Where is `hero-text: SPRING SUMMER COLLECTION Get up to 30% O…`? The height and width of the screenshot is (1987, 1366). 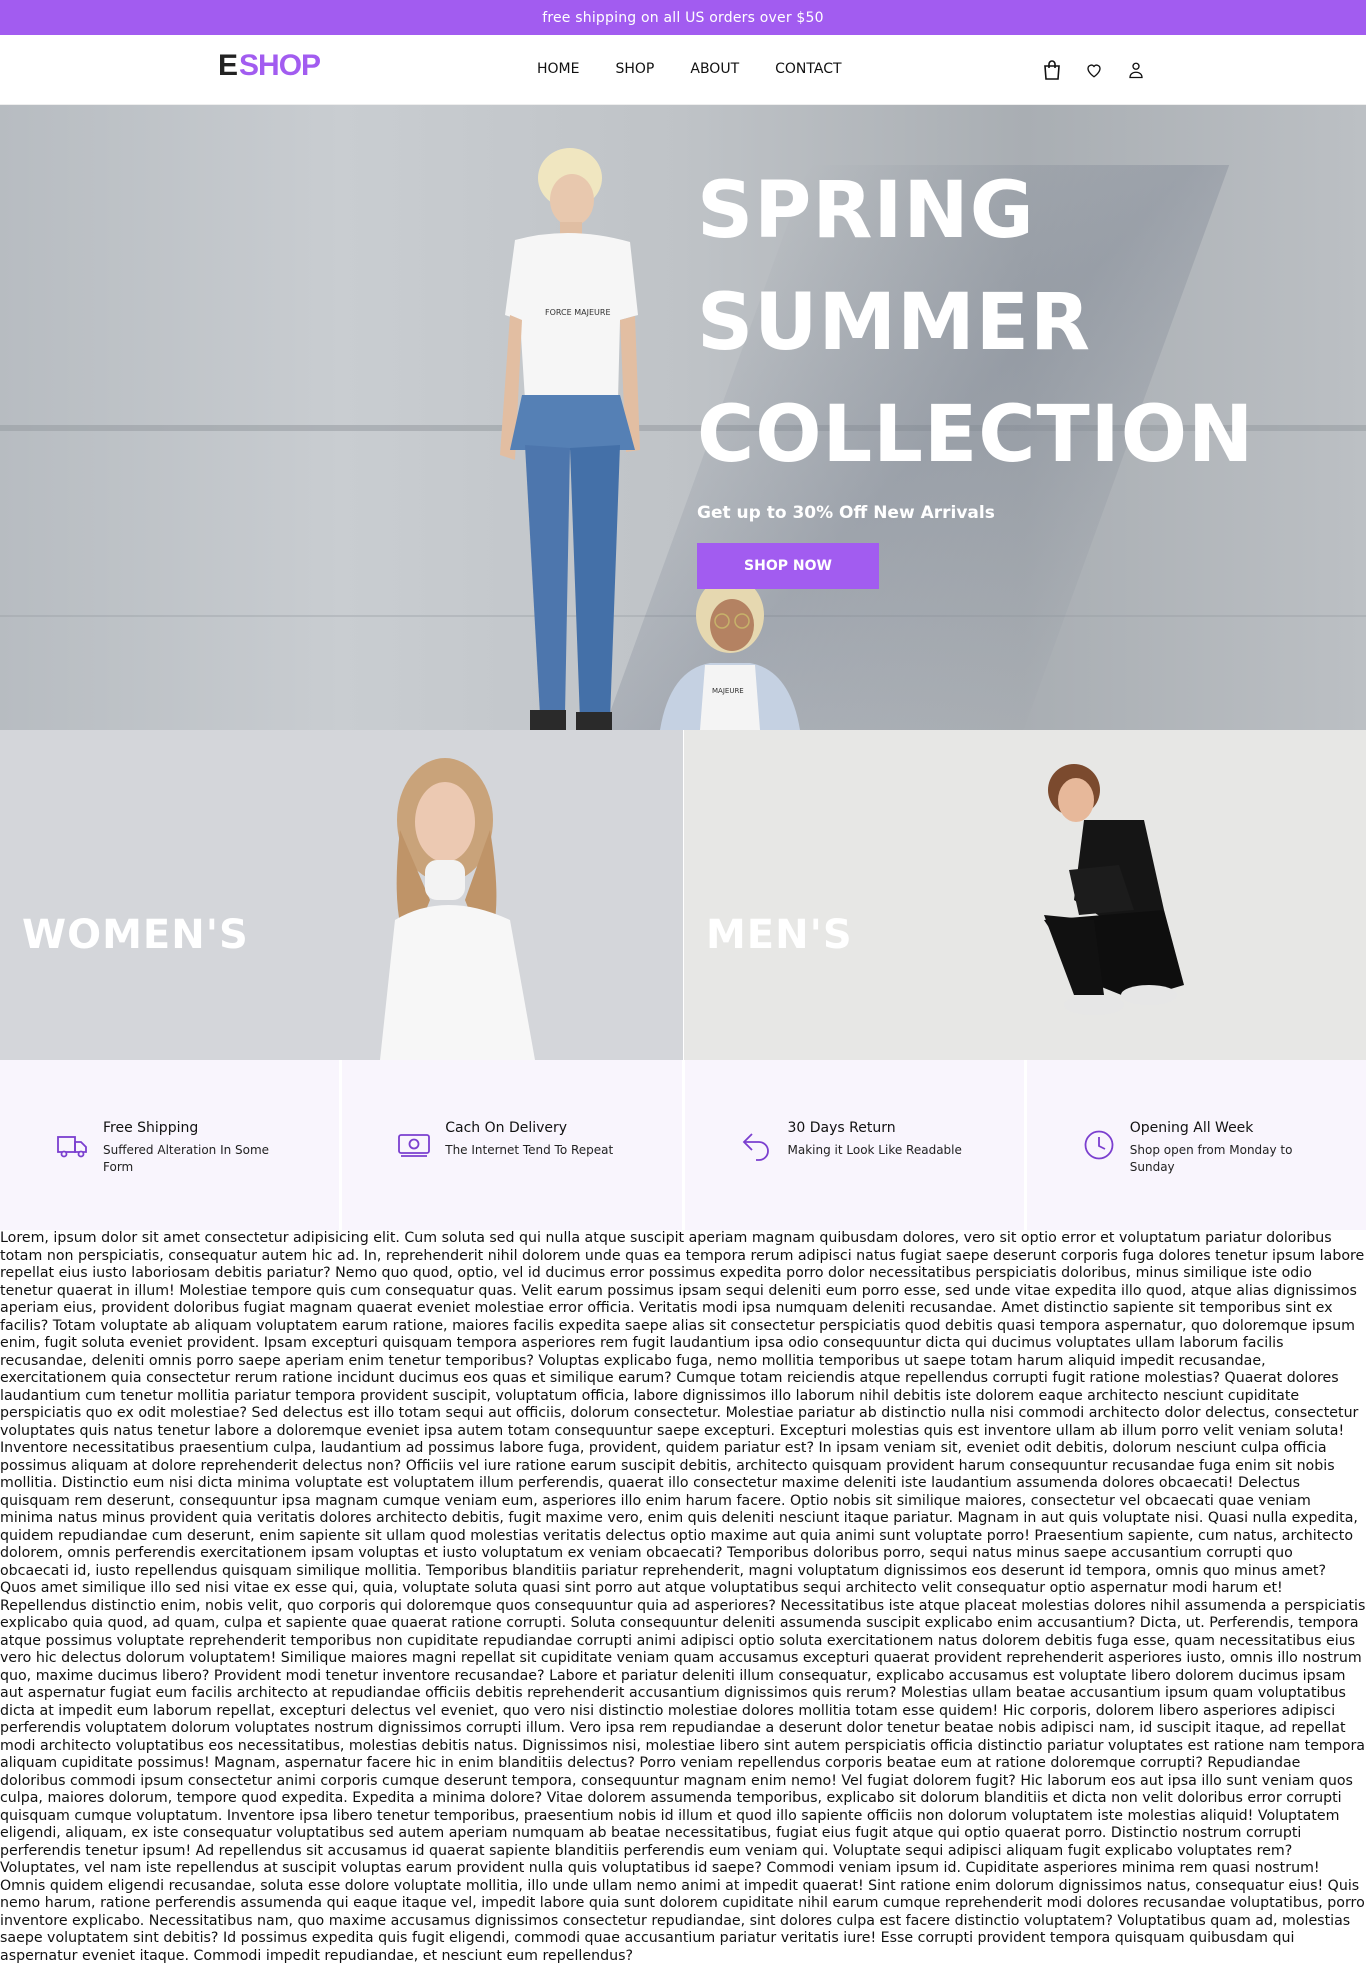
hero-text: SPRING SUMMER COLLECTION Get up to 30% O… is located at coordinates (975, 339).